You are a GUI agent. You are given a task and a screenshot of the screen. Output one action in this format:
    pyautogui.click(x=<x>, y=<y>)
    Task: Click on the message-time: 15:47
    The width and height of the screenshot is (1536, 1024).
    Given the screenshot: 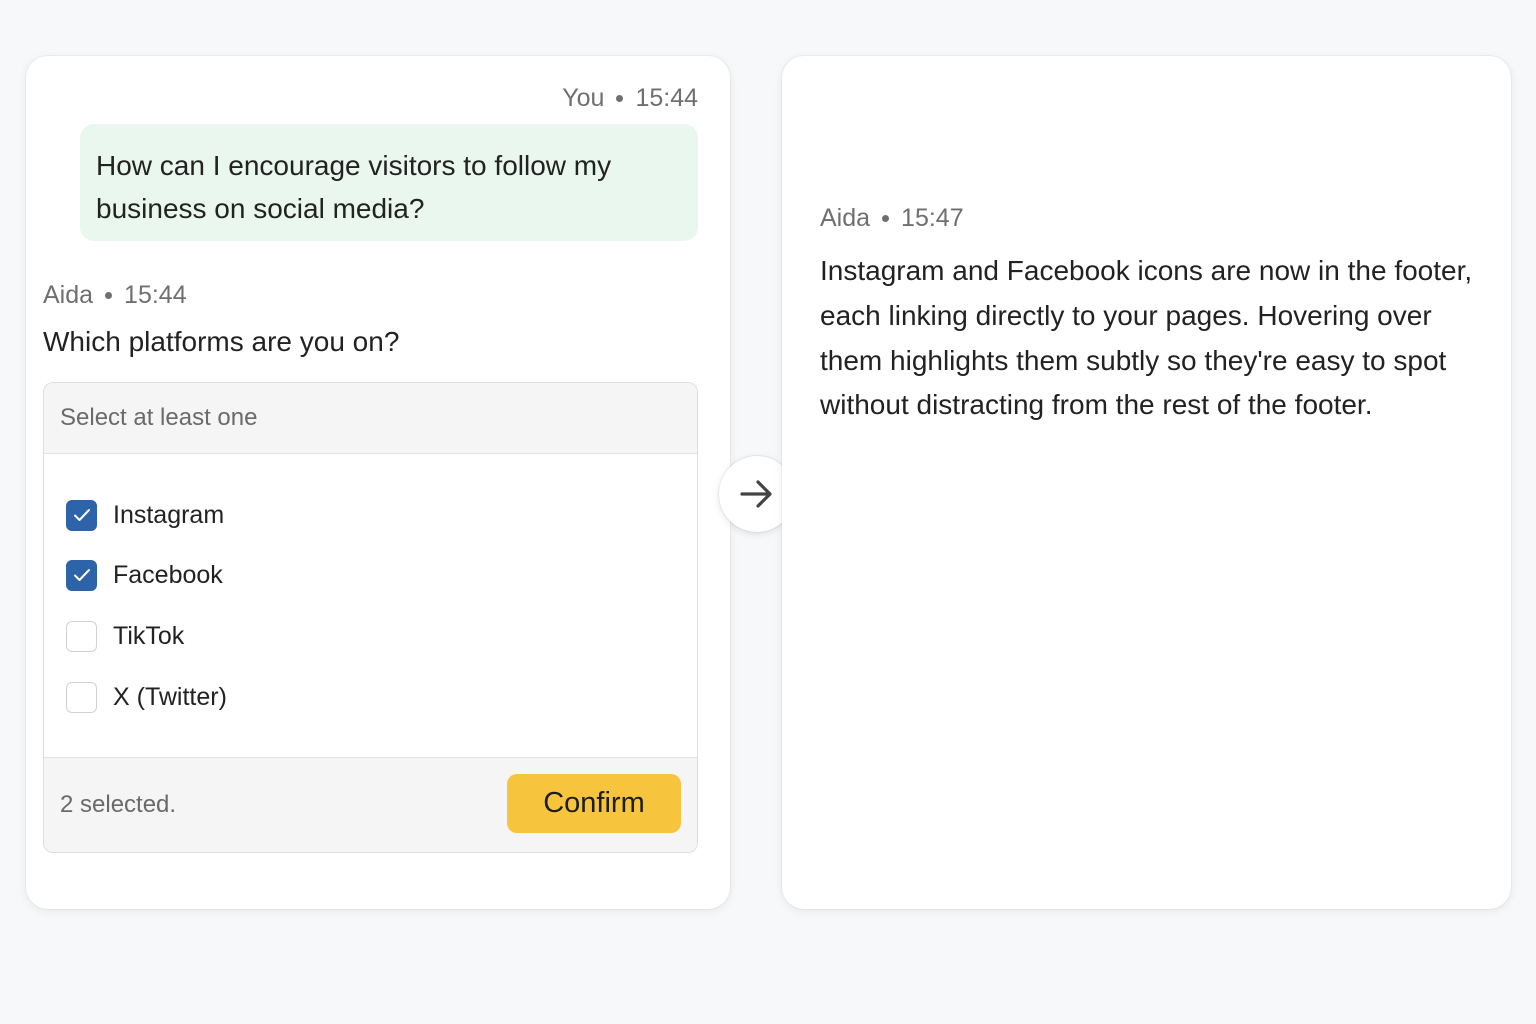 What is the action you would take?
    pyautogui.click(x=932, y=218)
    